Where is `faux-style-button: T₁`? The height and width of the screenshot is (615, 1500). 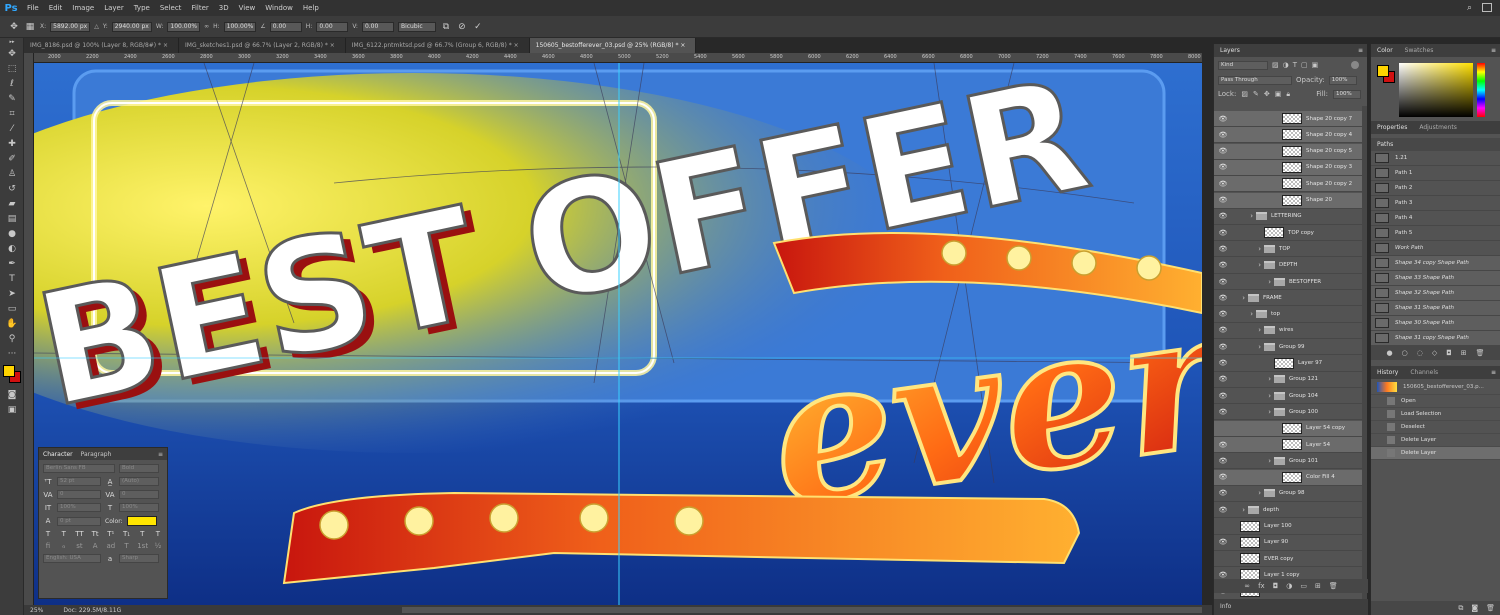
faux-style-button: T₁ is located at coordinates (127, 534).